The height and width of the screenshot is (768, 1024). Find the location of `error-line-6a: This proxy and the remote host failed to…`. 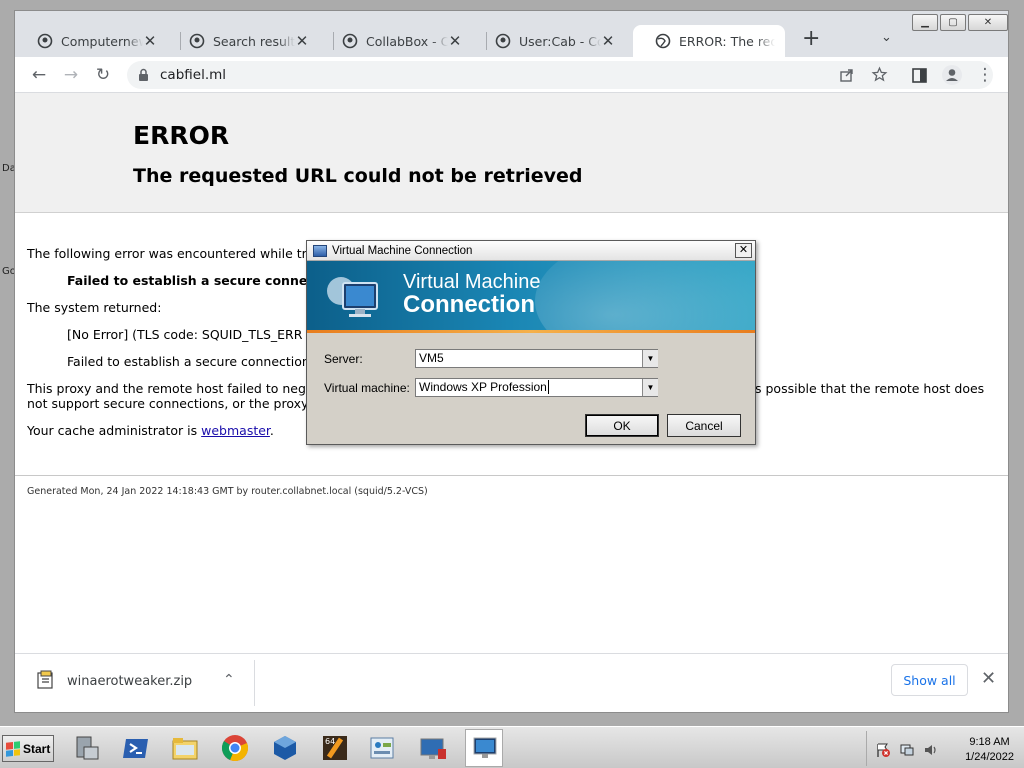

error-line-6a: This proxy and the remote host failed to… is located at coordinates (170, 388).